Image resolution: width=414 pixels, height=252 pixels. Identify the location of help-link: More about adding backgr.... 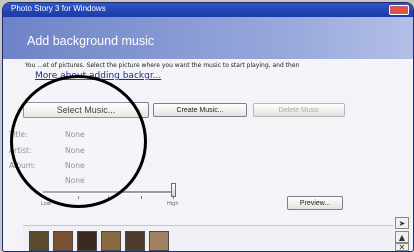
(98, 76).